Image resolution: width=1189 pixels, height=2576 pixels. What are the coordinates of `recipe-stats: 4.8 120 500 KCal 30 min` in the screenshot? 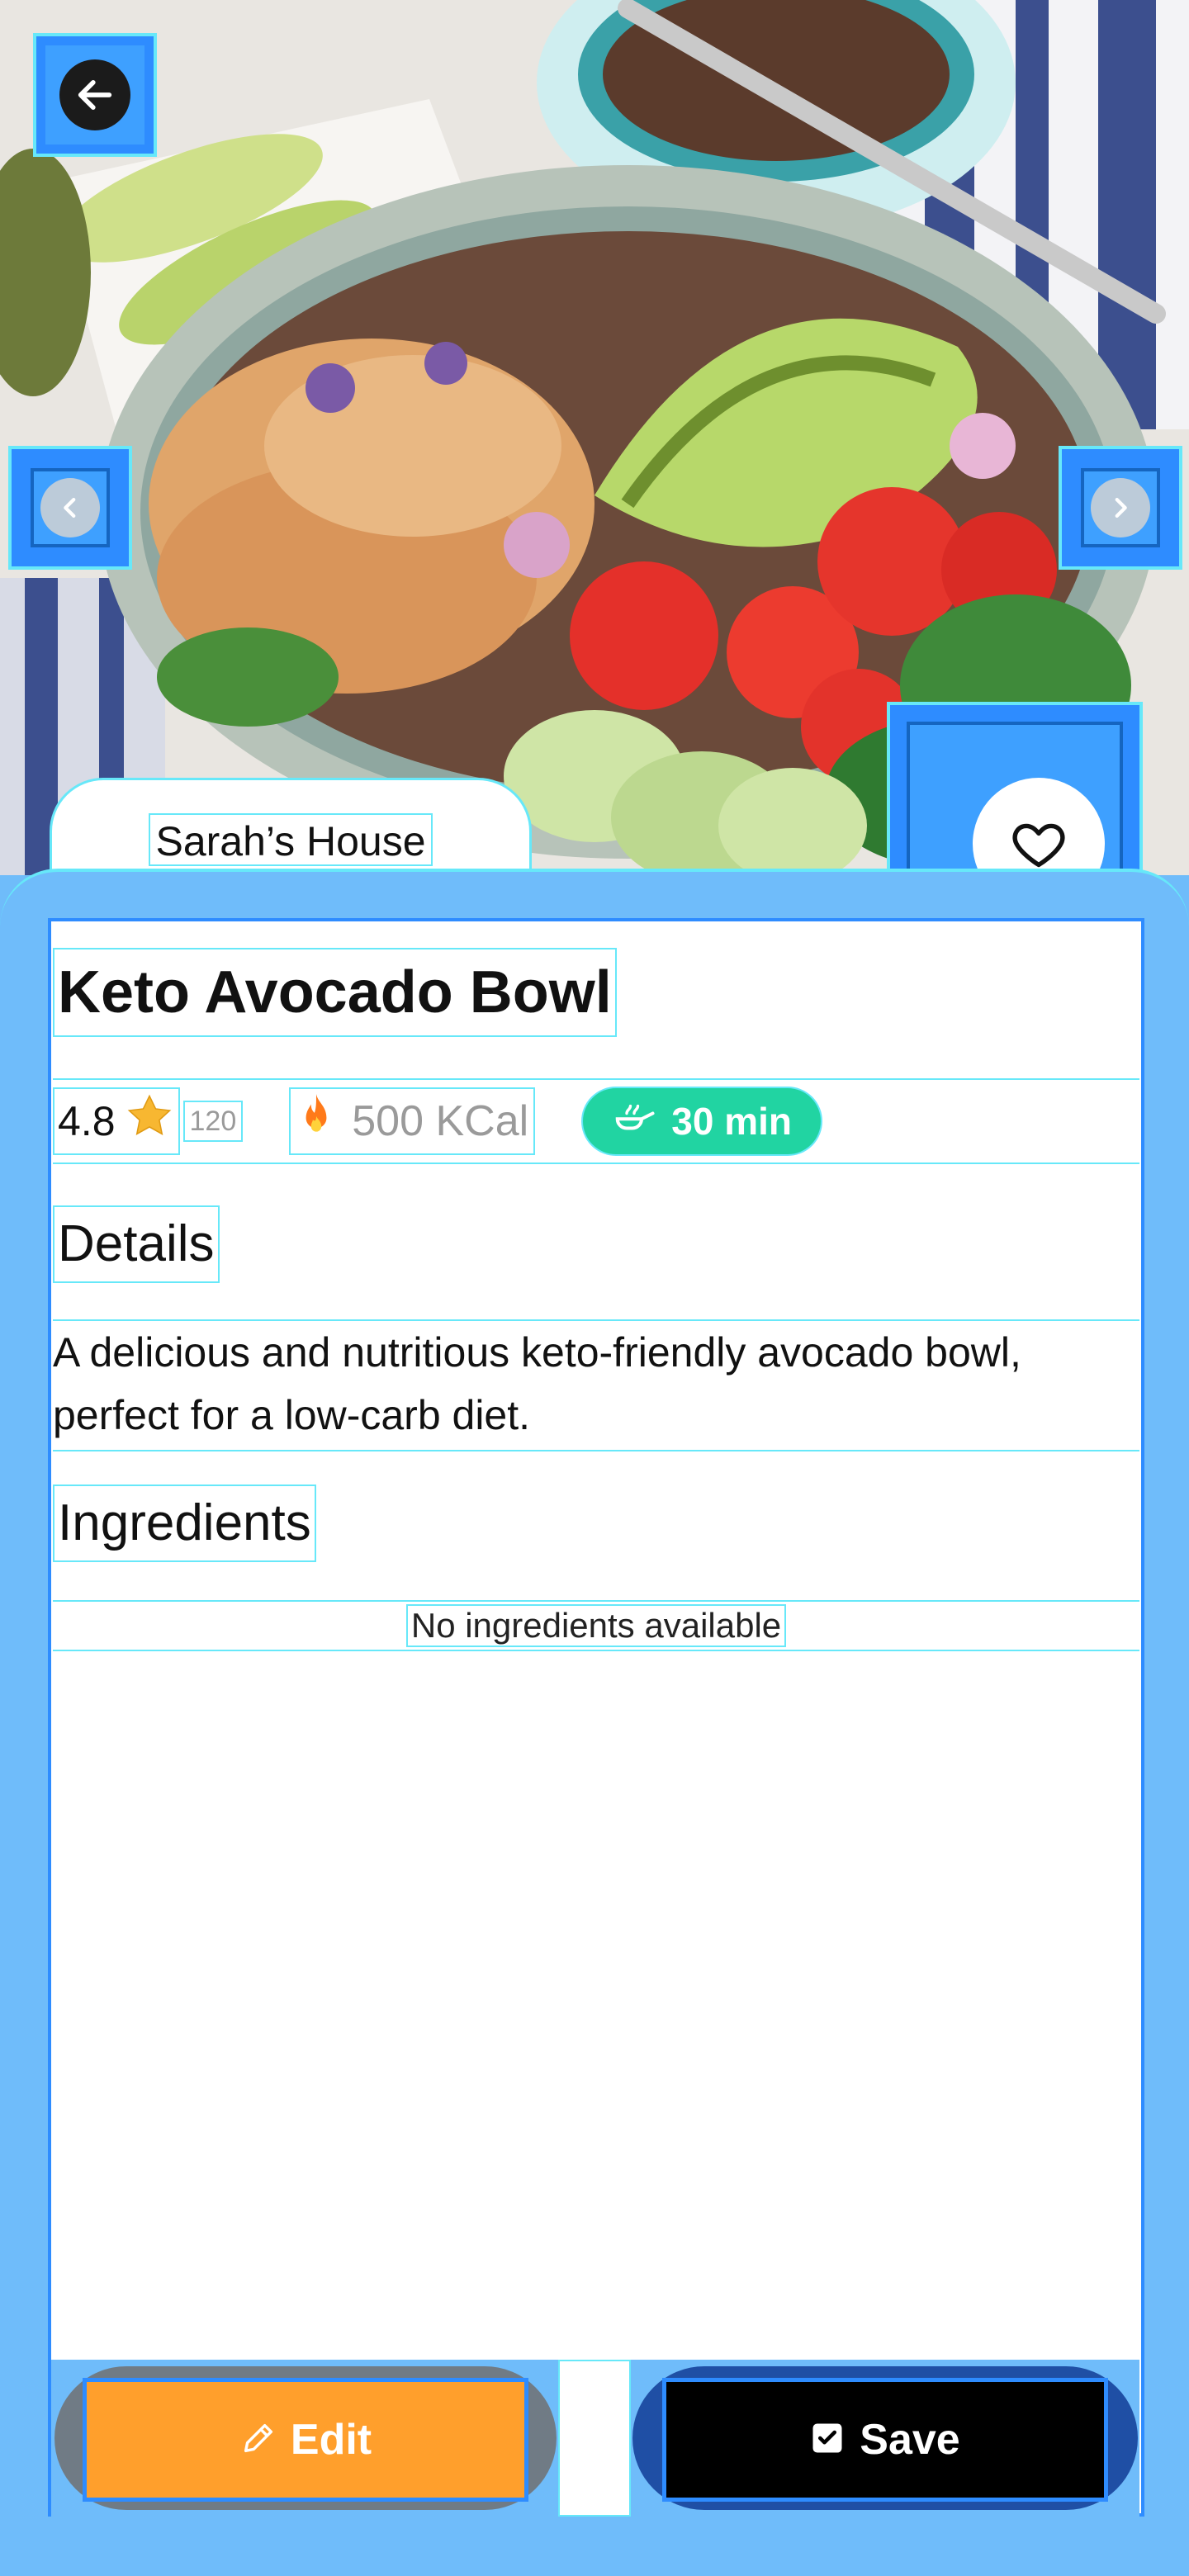 It's located at (596, 1121).